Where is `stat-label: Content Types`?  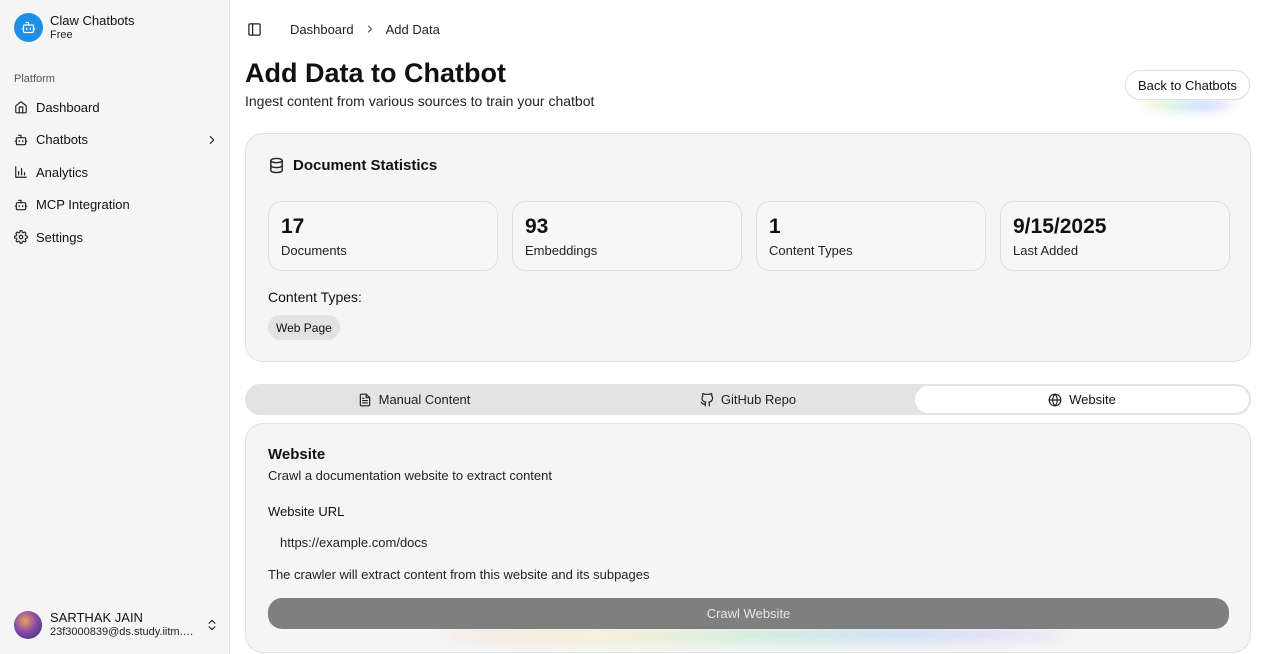 stat-label: Content Types is located at coordinates (811, 250).